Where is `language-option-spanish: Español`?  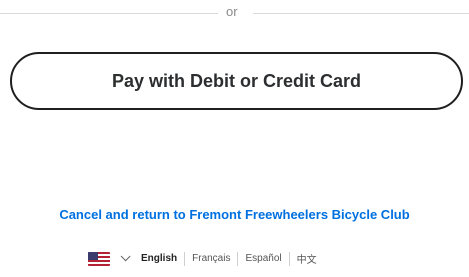
language-option-spanish: Español is located at coordinates (263, 258).